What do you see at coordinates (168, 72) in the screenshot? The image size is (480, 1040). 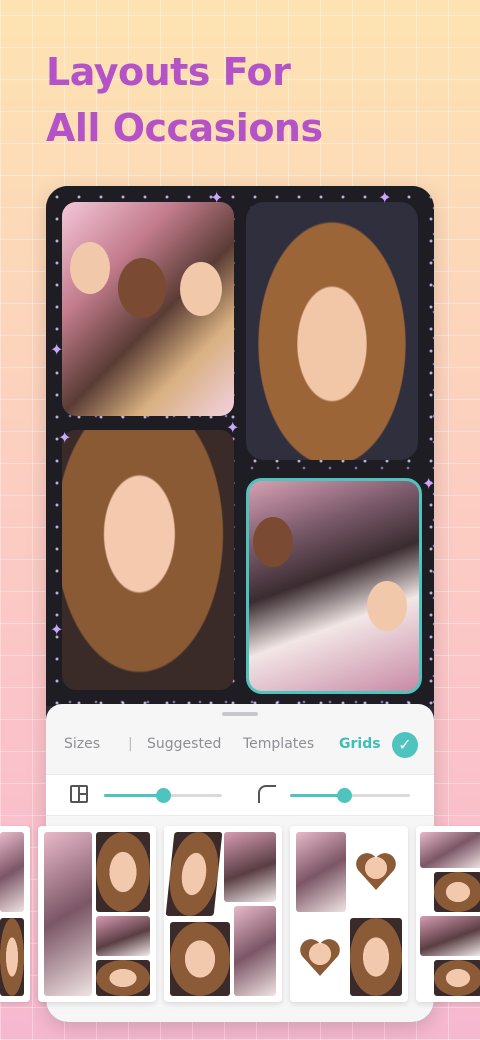 I see `headline-line-1: Layouts For` at bounding box center [168, 72].